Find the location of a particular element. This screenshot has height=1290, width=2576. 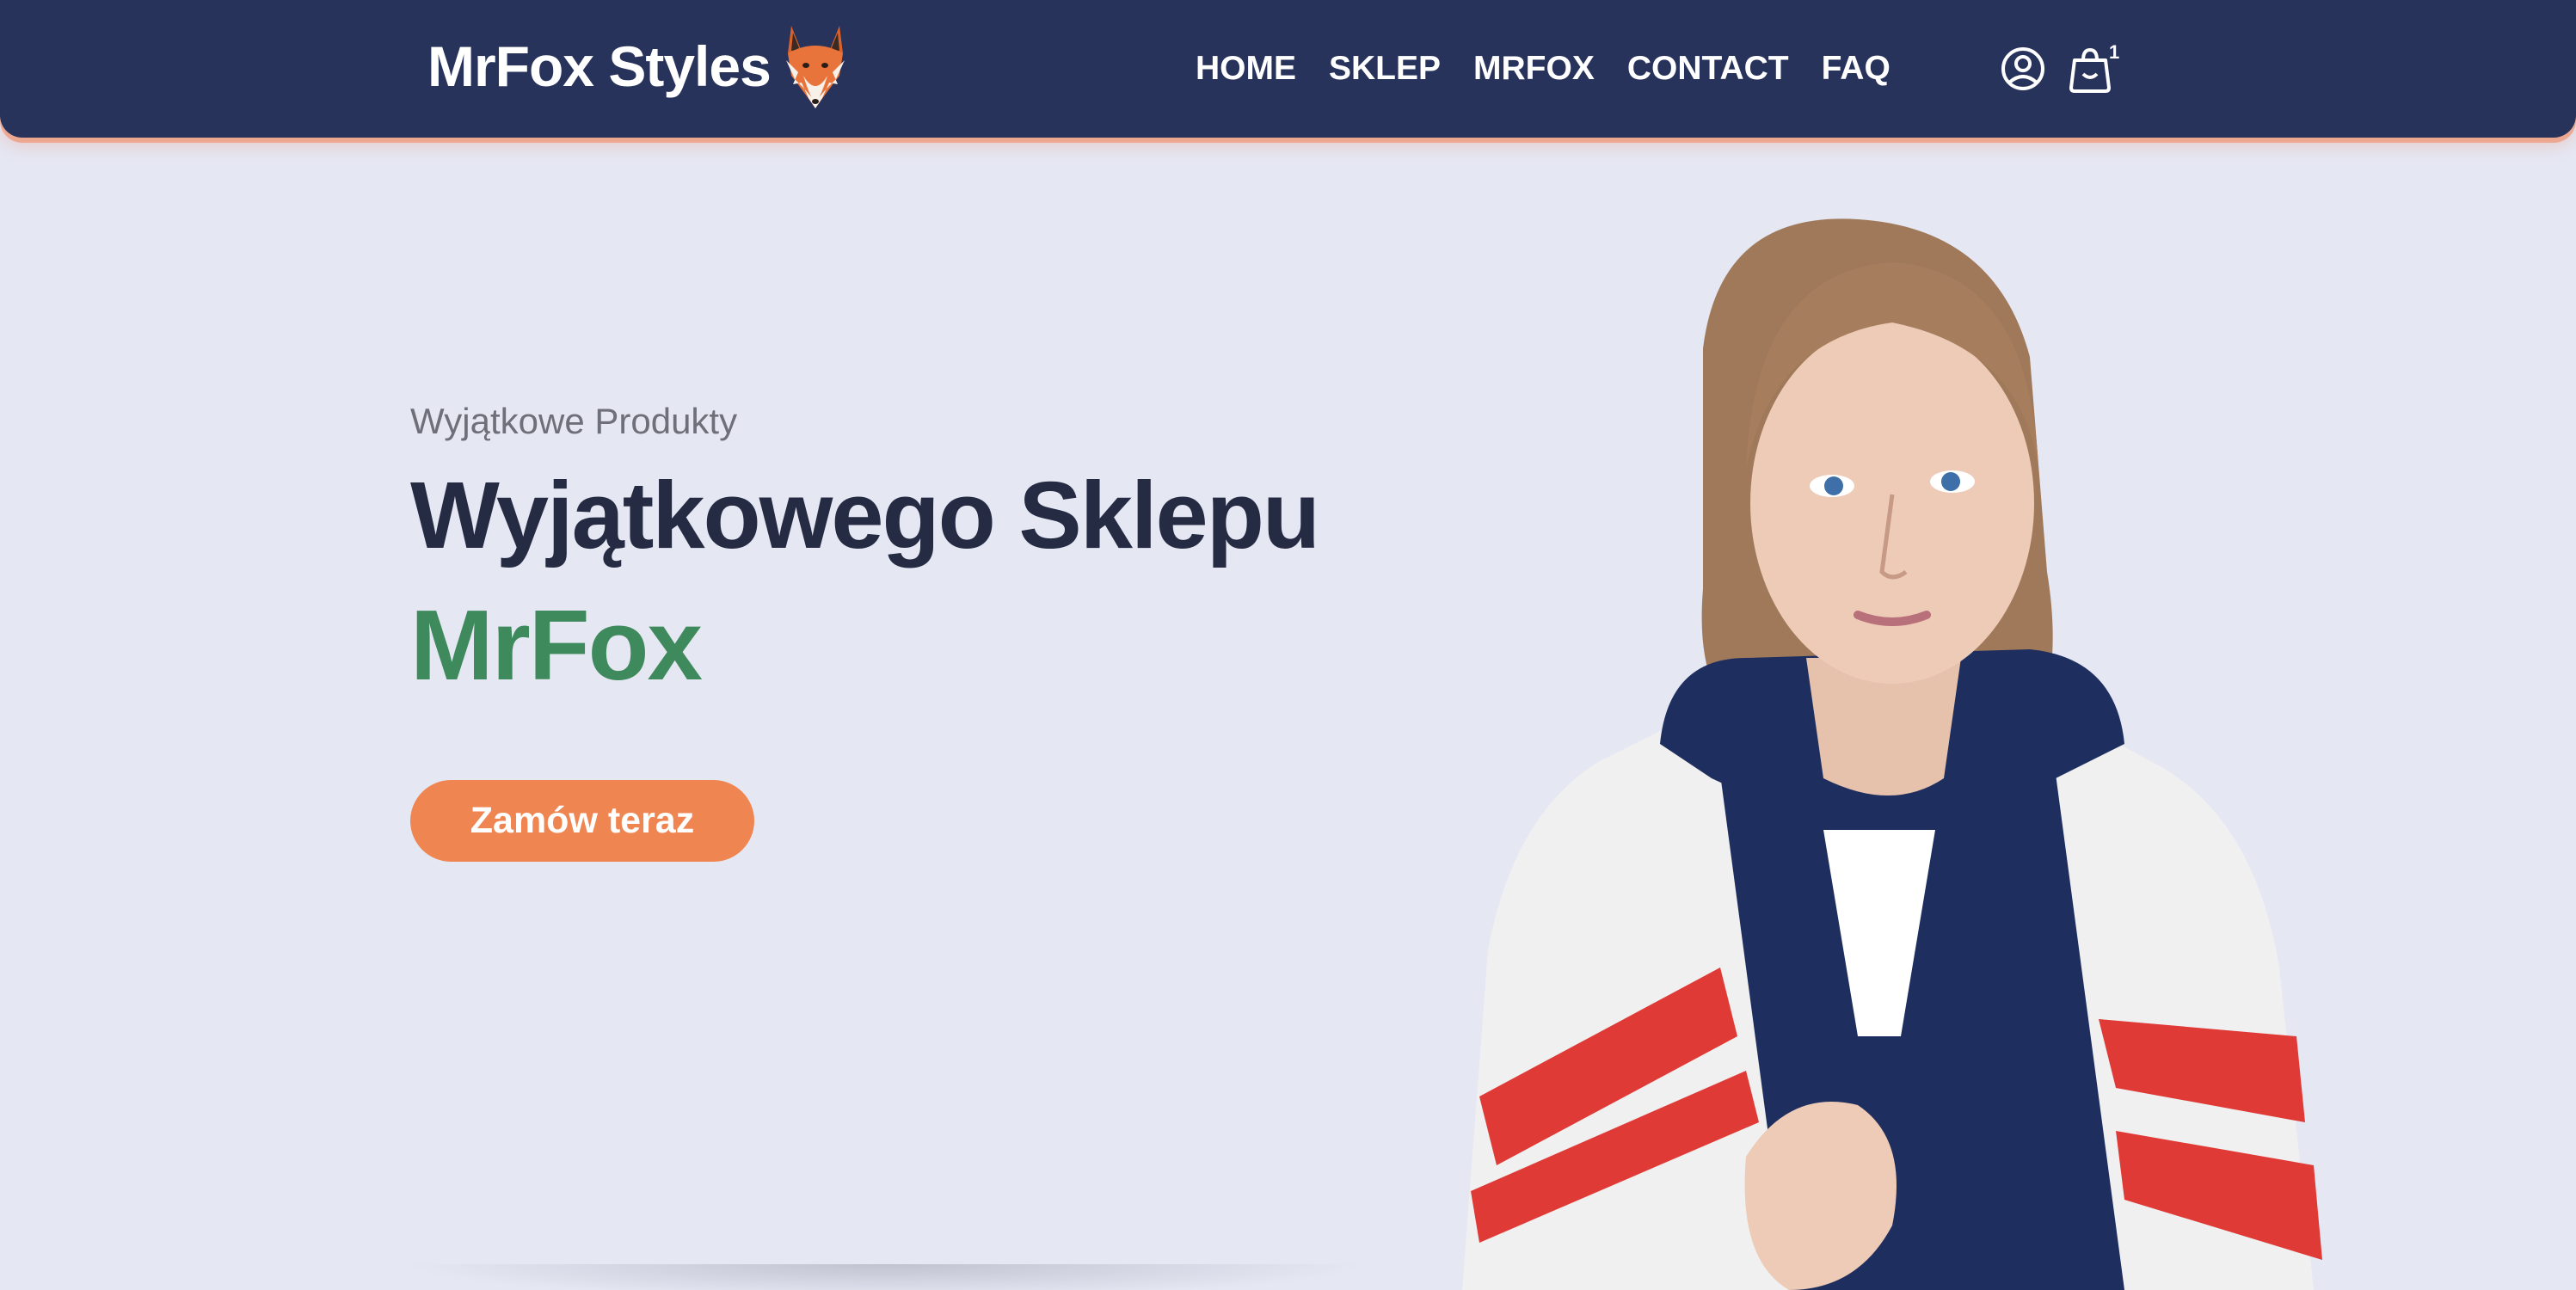

cart-count-badge: 1 is located at coordinates (2114, 52).